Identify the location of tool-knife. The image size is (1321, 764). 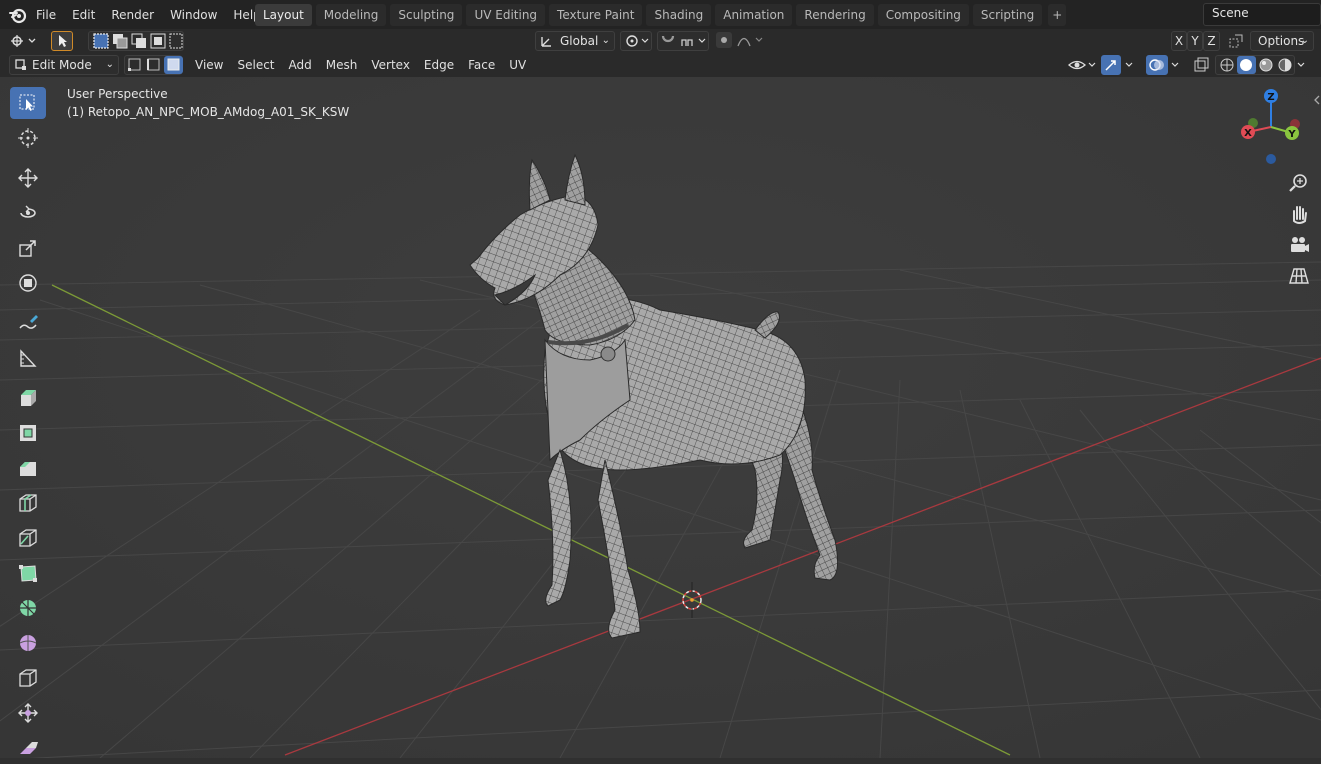
(28, 538).